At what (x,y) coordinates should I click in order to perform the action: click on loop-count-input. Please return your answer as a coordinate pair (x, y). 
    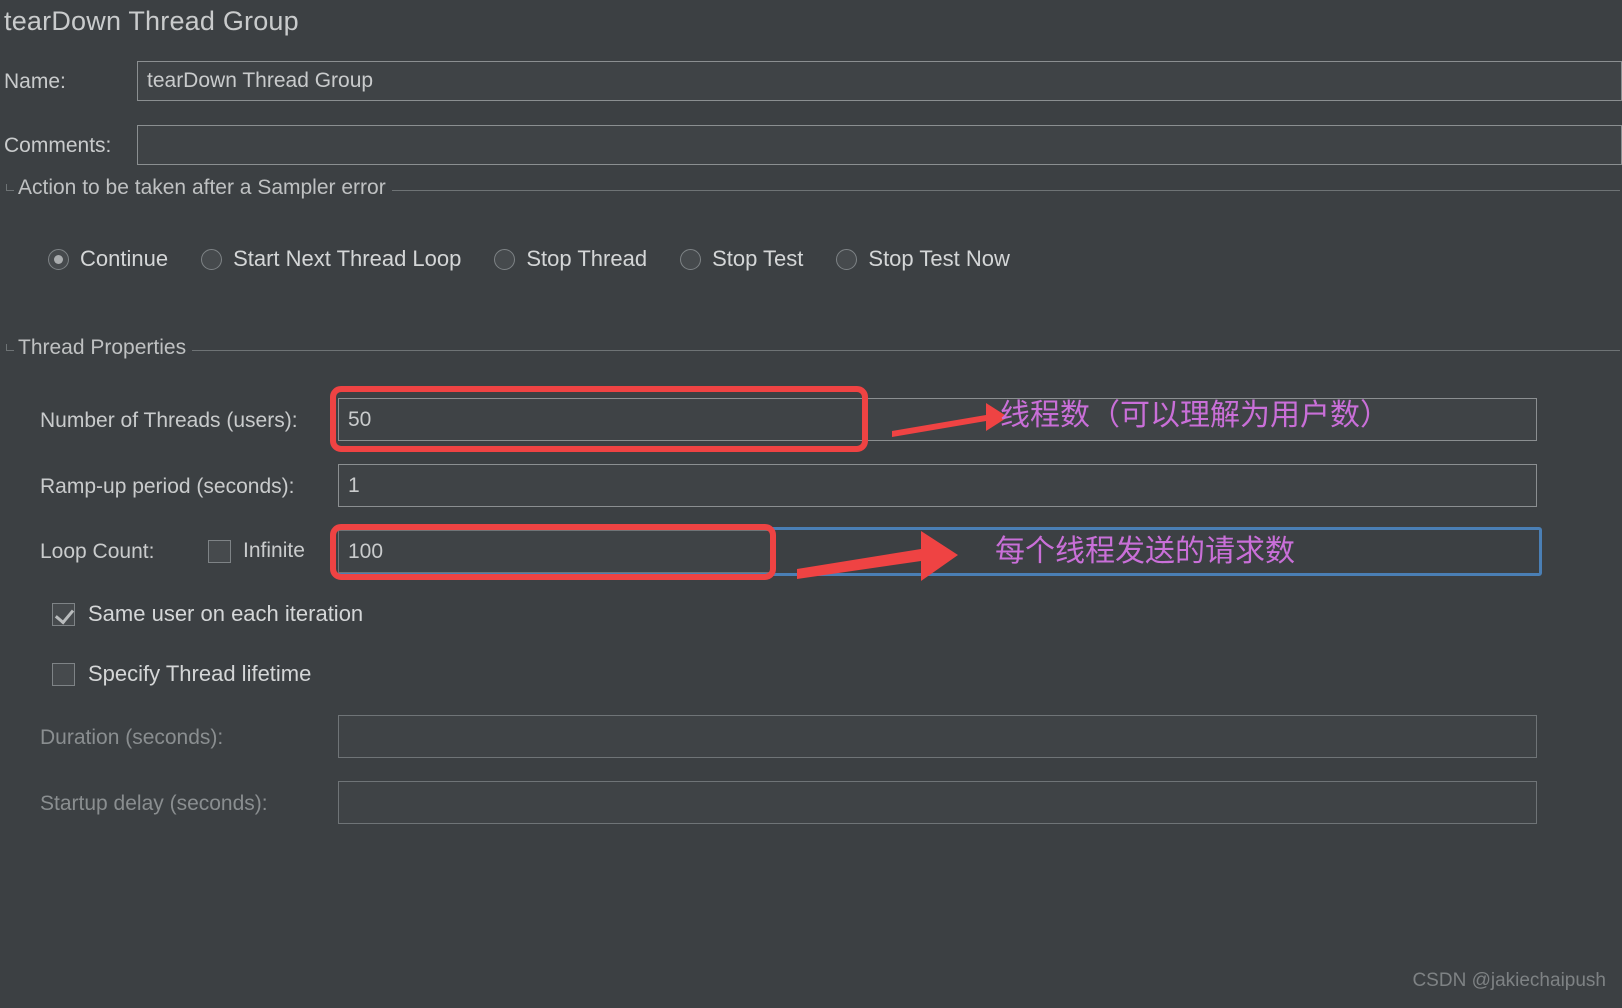
    Looking at the image, I should click on (555, 551).